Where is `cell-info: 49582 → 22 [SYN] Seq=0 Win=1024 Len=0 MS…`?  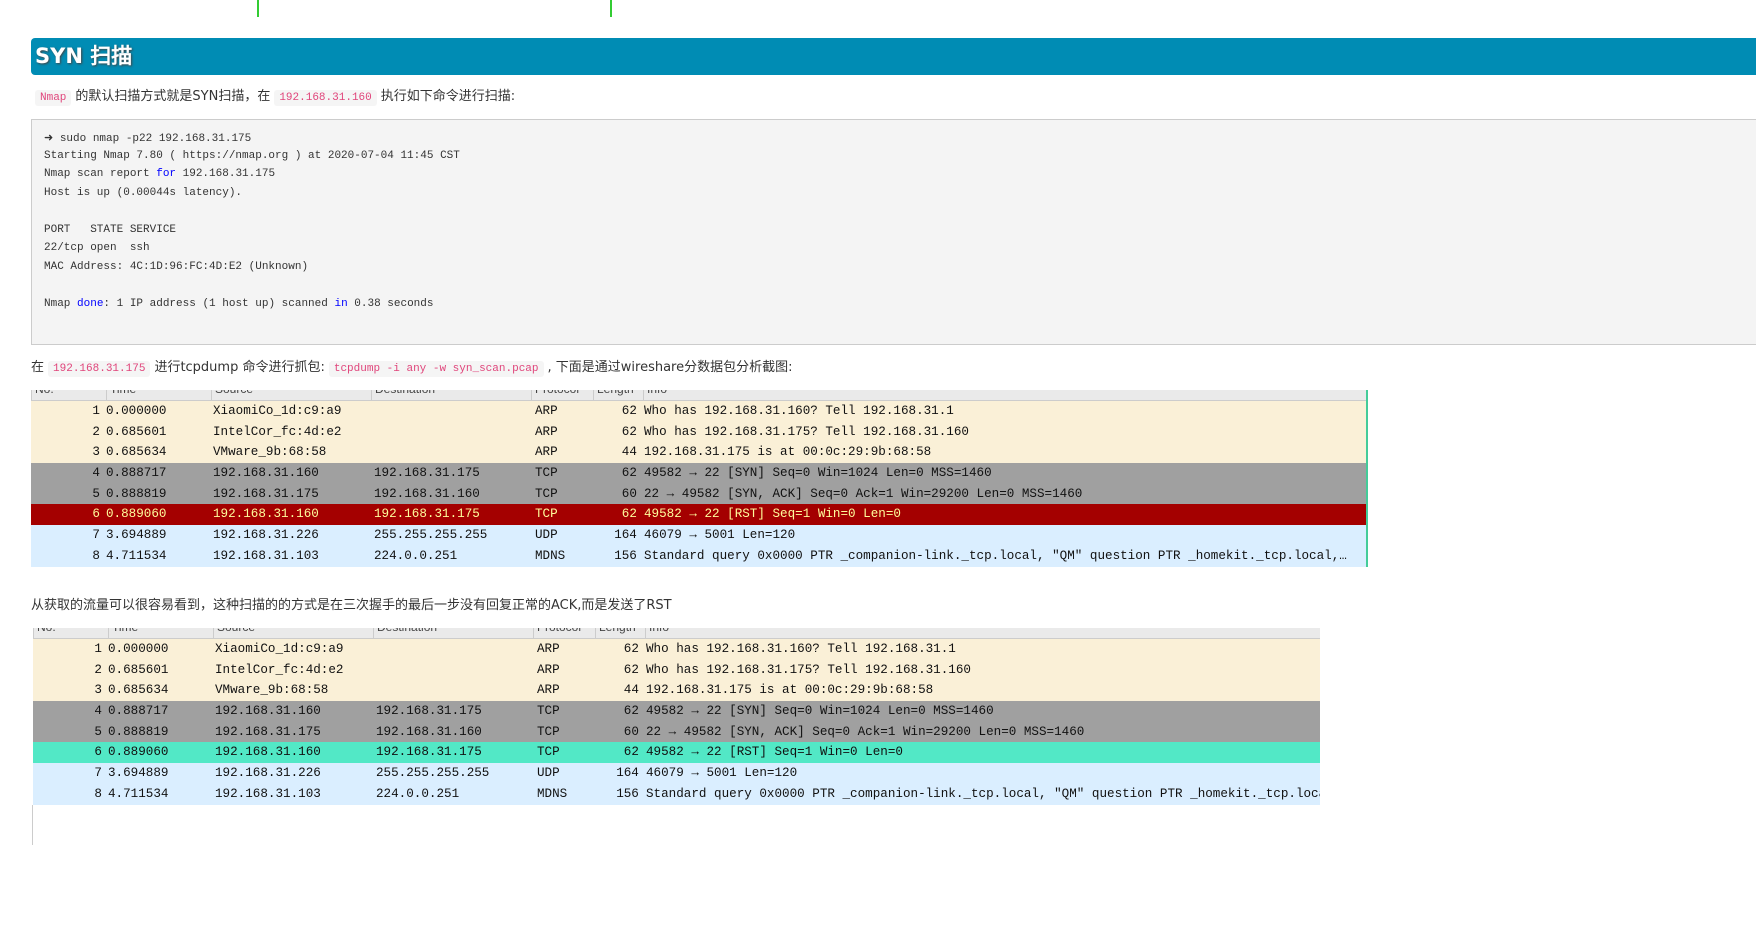
cell-info: 49582 → 22 [SYN] Seq=0 Win=1024 Len=0 MS… is located at coordinates (820, 711).